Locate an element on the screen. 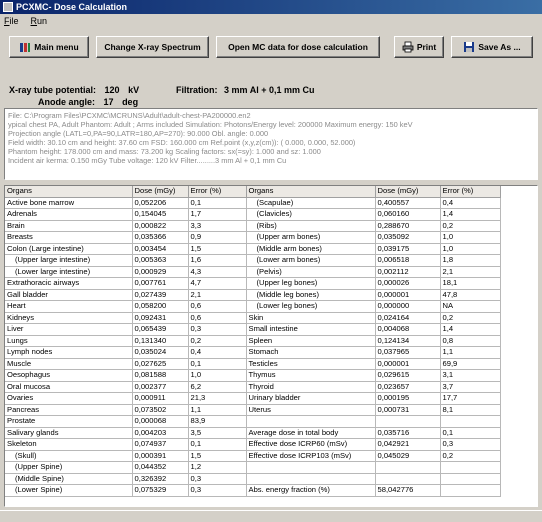 This screenshot has width=542, height=522. table-cell: 0,058200 is located at coordinates (160, 306).